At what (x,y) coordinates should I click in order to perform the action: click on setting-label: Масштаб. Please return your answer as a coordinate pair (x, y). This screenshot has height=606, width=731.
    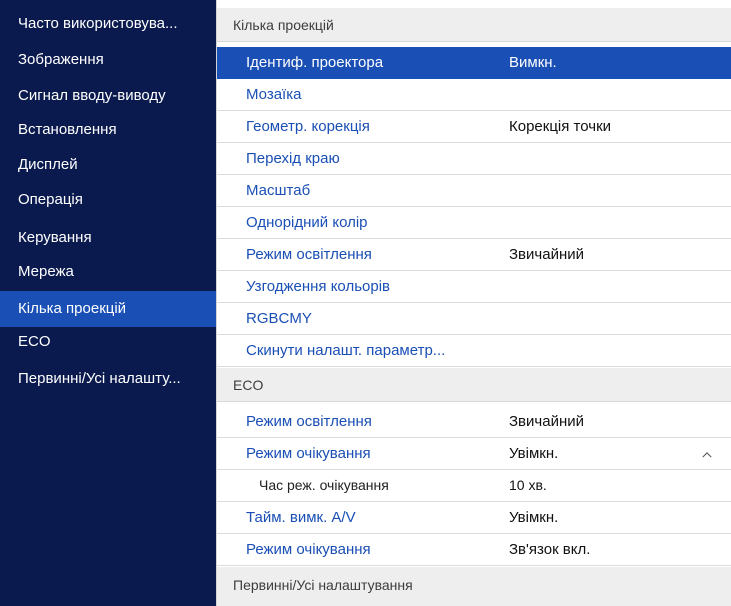
    Looking at the image, I should click on (278, 190).